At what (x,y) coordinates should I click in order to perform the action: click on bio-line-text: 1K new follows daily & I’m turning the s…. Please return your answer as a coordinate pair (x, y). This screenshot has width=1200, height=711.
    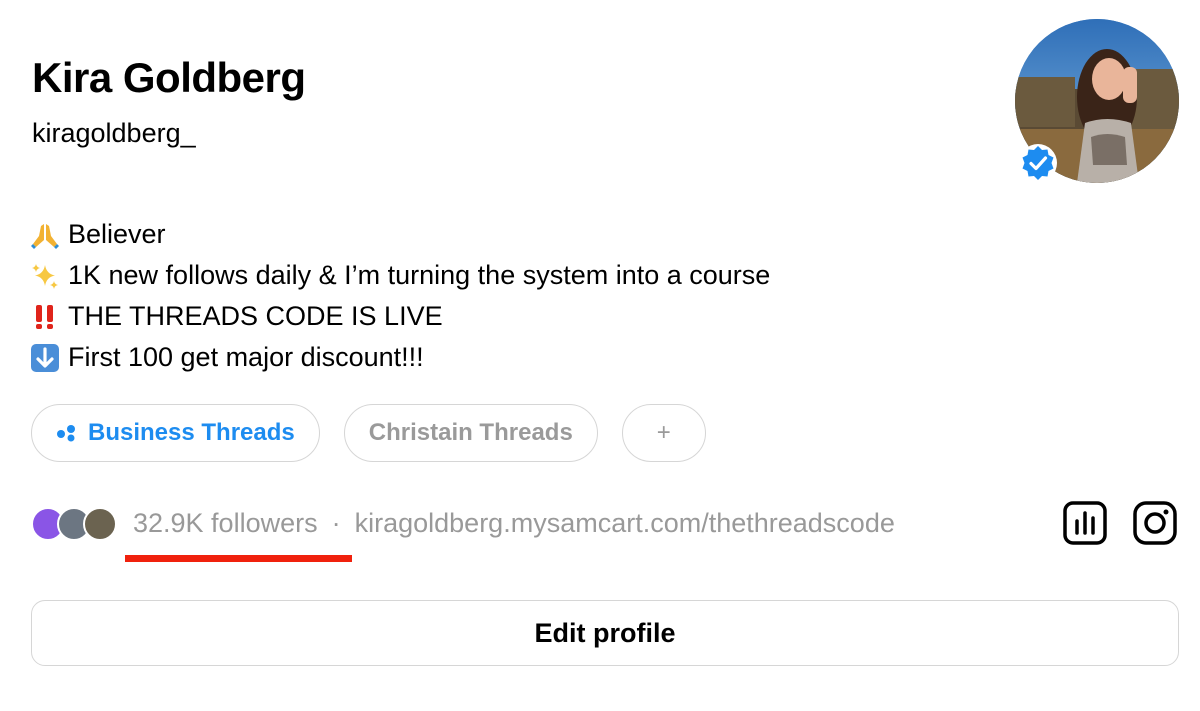
    Looking at the image, I should click on (419, 275).